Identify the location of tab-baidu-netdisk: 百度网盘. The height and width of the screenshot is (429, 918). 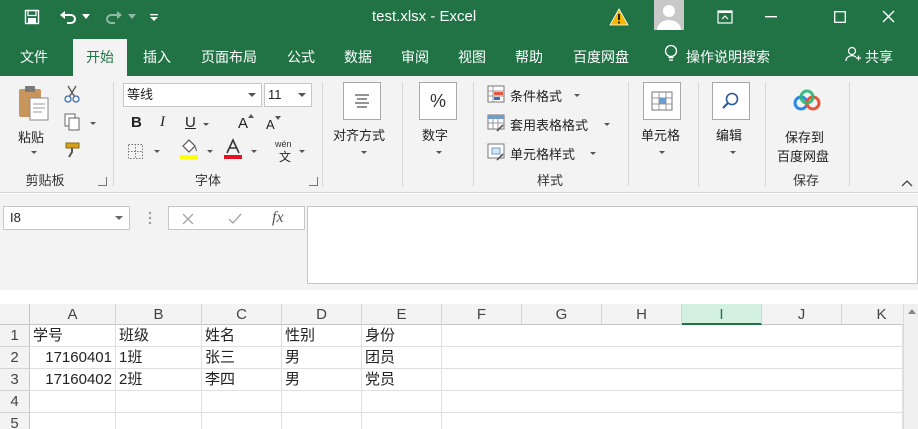
(601, 57).